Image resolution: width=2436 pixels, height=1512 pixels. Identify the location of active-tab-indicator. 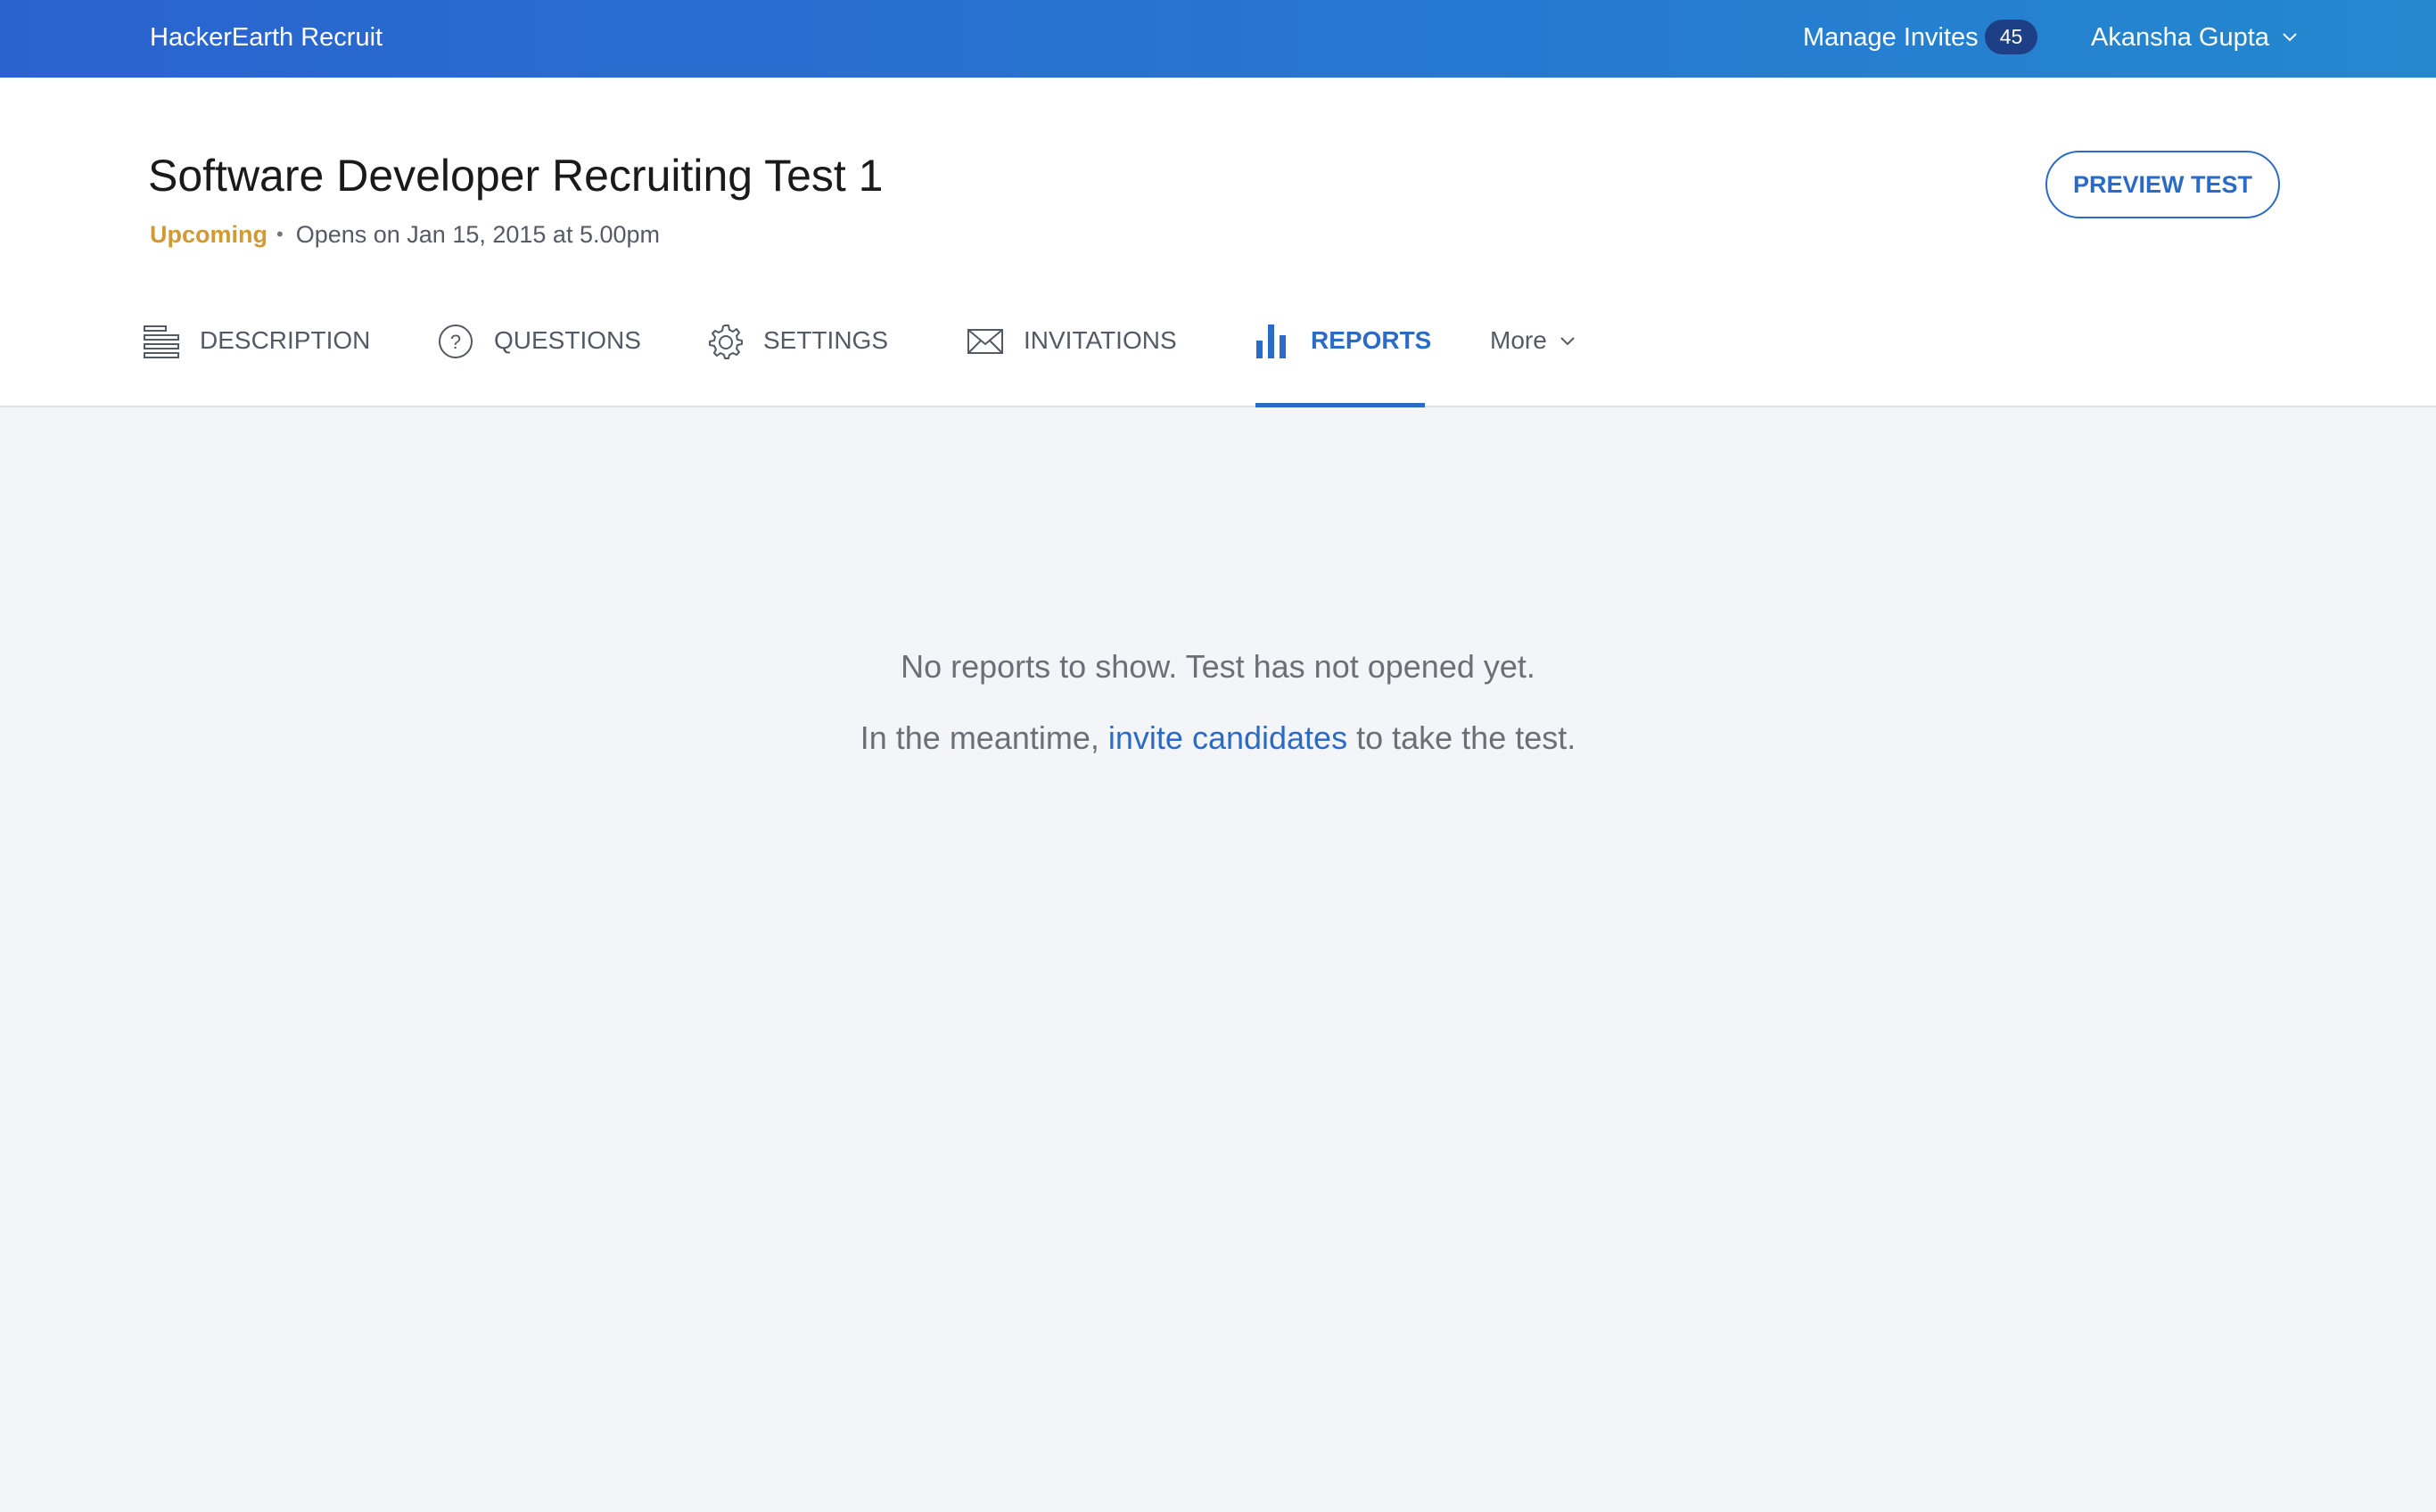
(1340, 405).